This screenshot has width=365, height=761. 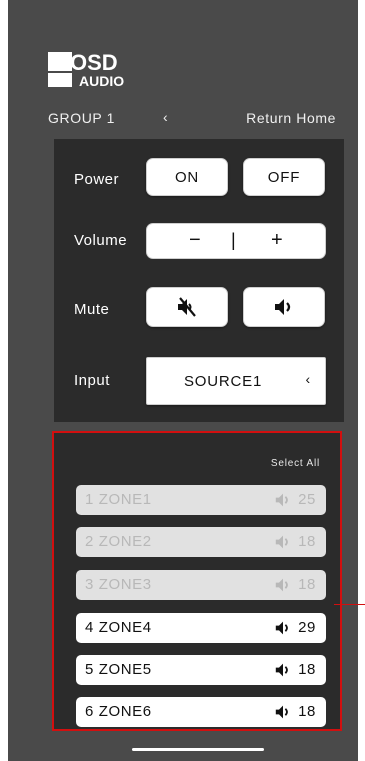 I want to click on power-off-button: OFF, so click(x=284, y=177).